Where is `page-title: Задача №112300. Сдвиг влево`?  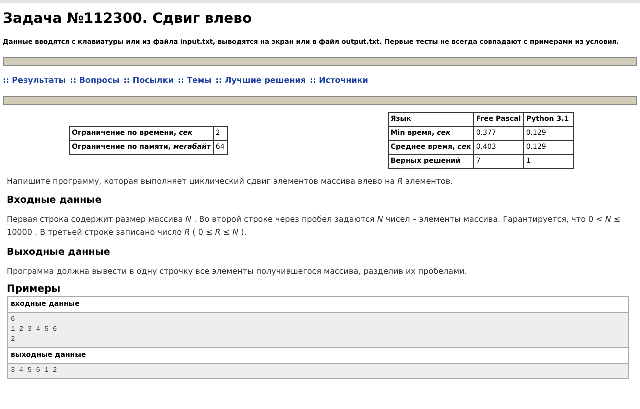
page-title: Задача №112300. Сдвиг влево is located at coordinates (127, 19).